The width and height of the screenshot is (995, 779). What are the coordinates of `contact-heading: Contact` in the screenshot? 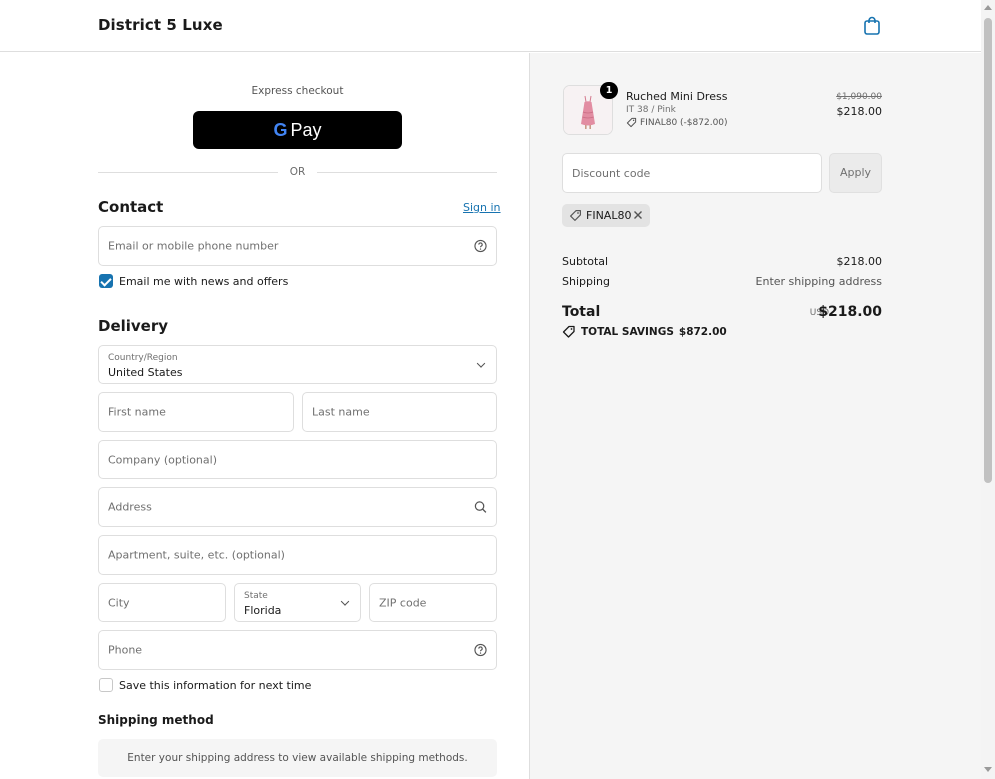 It's located at (131, 207).